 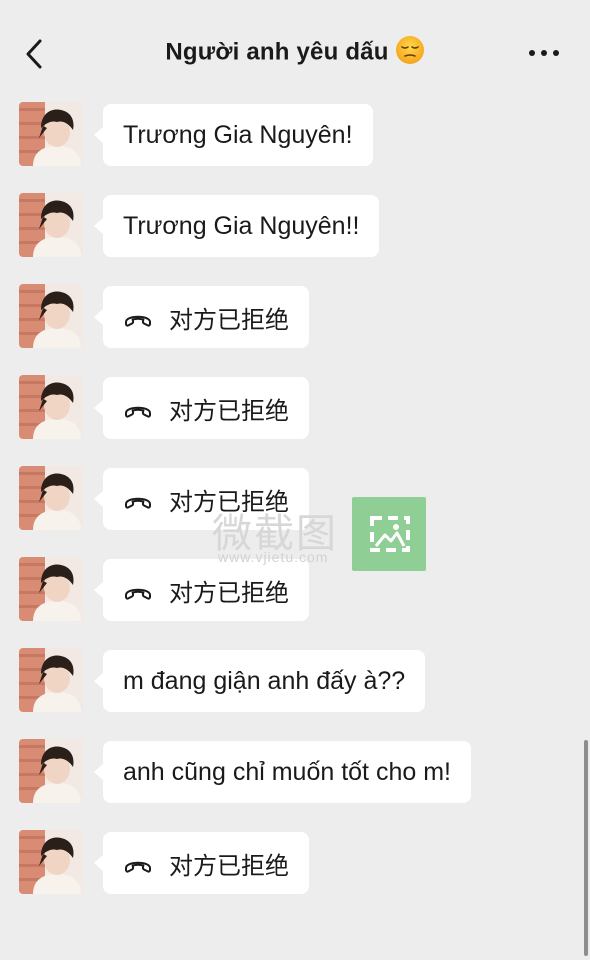 What do you see at coordinates (264, 680) in the screenshot?
I see `message-text: m đang giận anh đấy à??` at bounding box center [264, 680].